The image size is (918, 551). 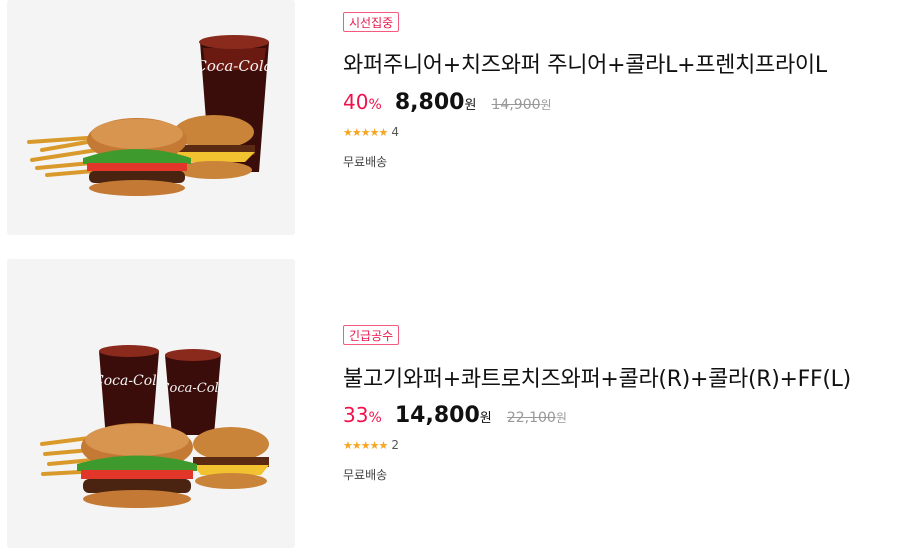 I want to click on rating-row: ★★★★★ 2, so click(x=371, y=445).